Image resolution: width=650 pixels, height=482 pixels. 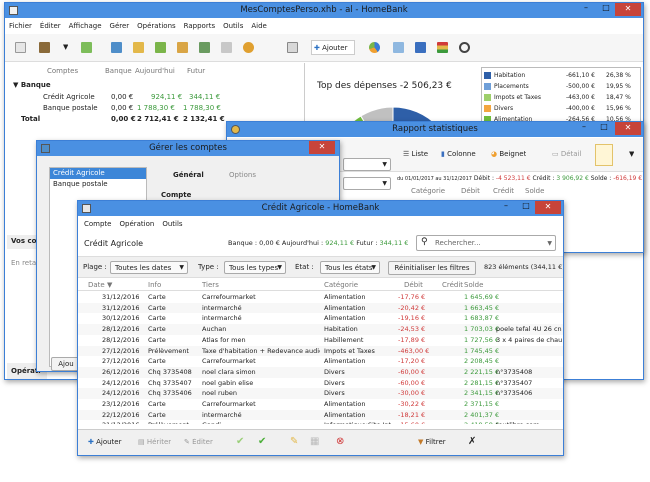 I want to click on coins-icon, so click(x=248, y=47).